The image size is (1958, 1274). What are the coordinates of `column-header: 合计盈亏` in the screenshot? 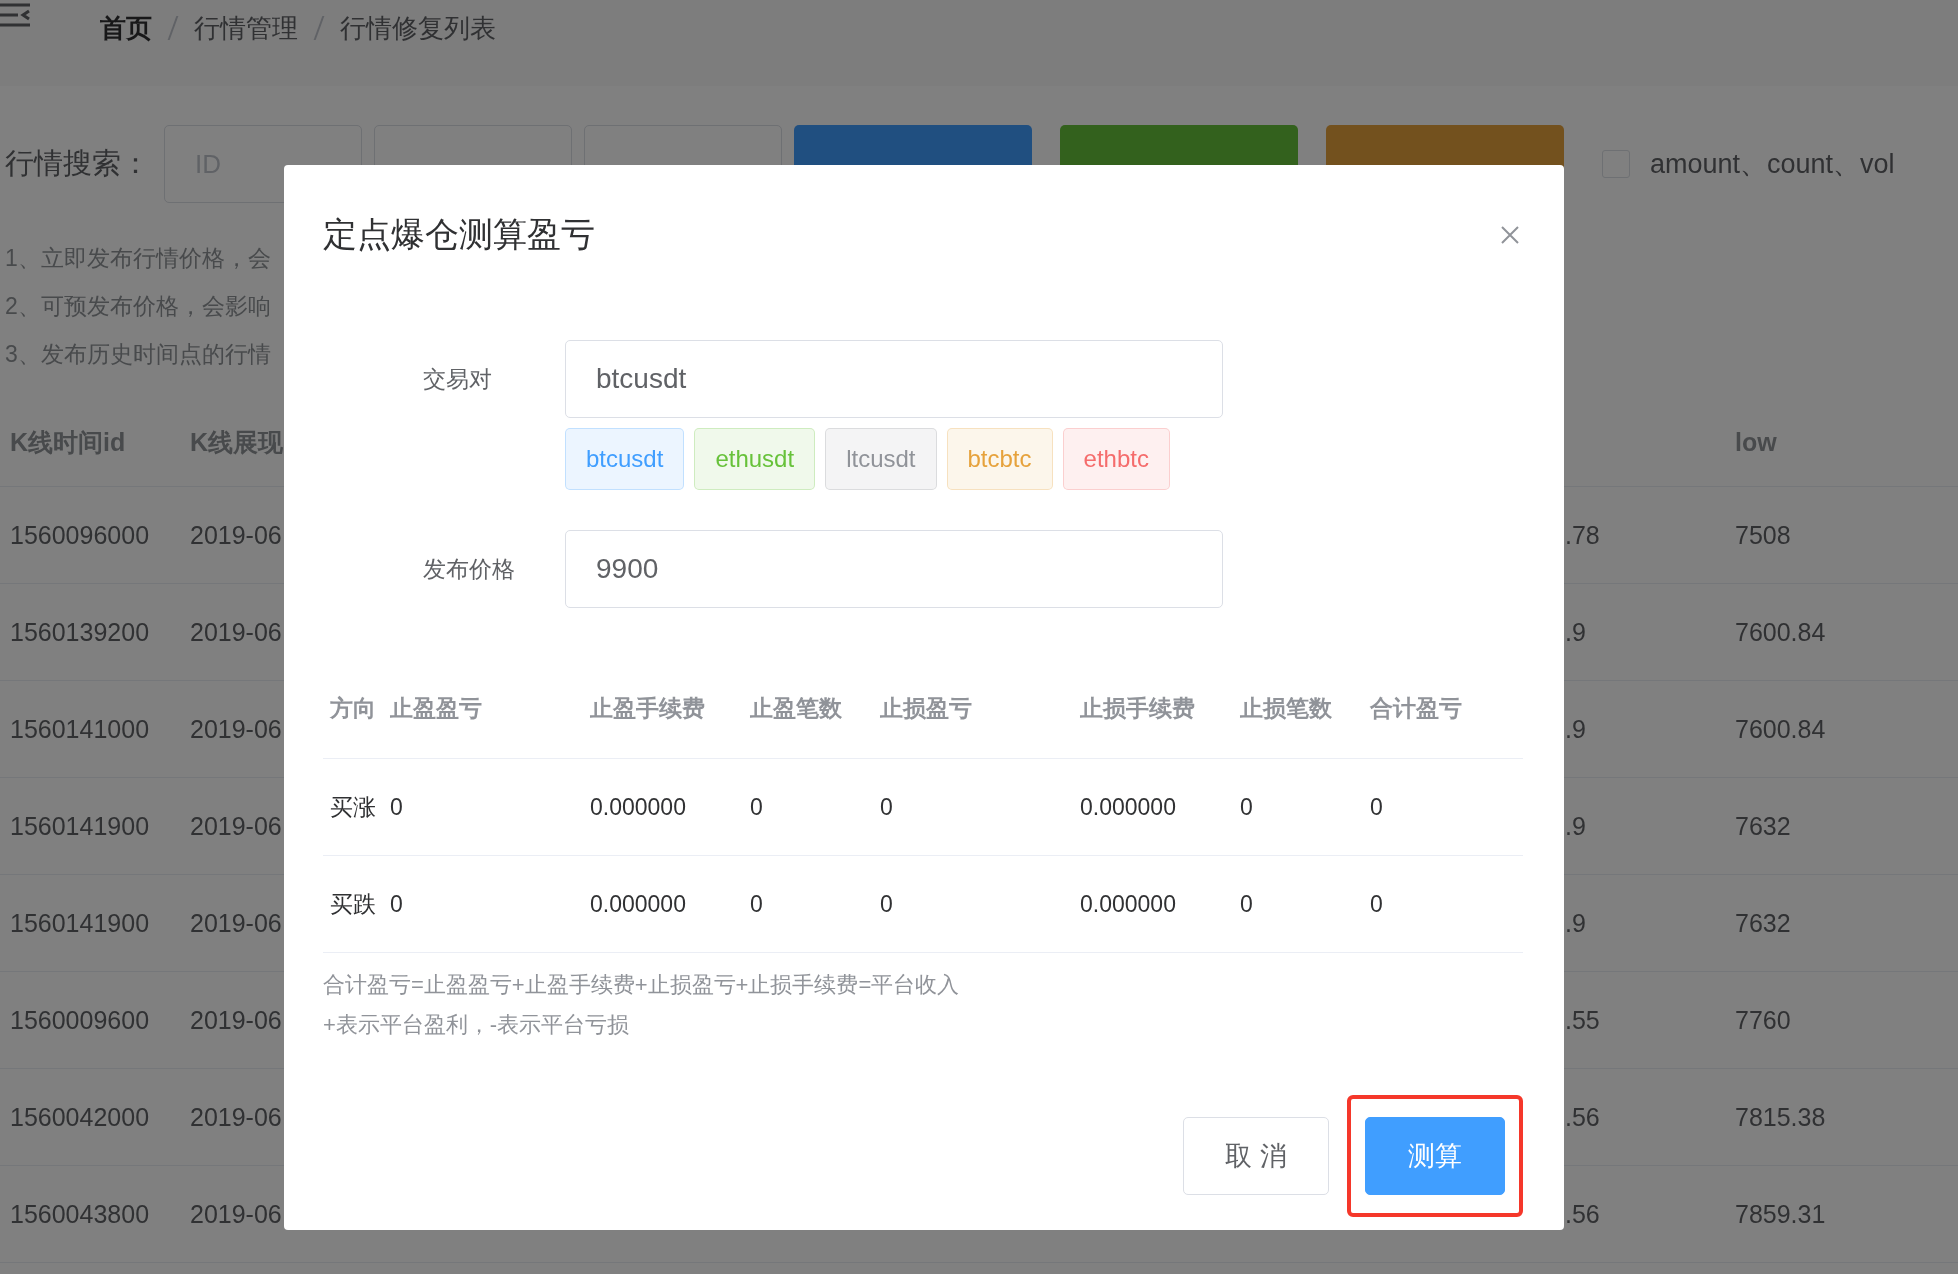 It's located at (1415, 708).